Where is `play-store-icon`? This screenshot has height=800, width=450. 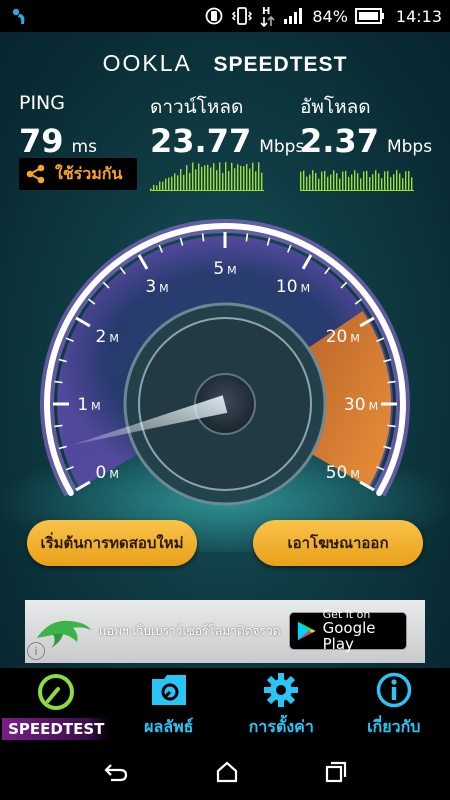
play-store-icon is located at coordinates (306, 631).